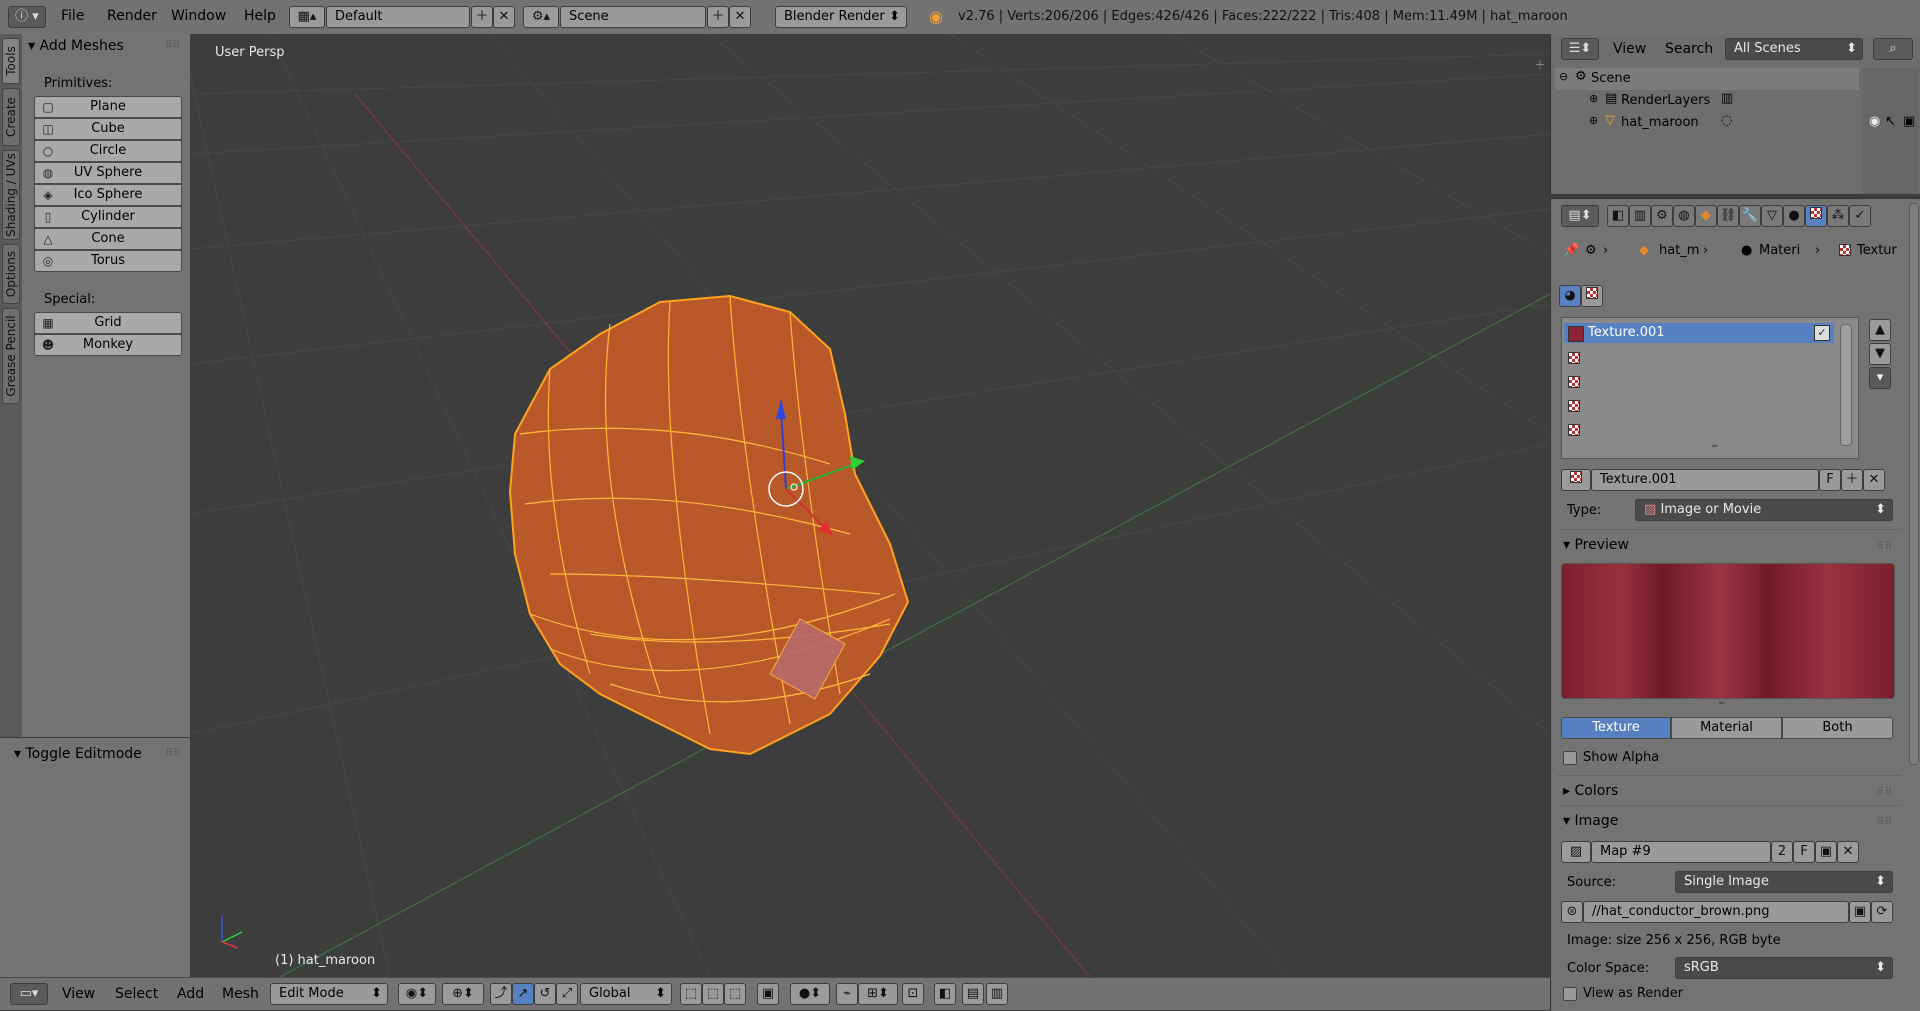 The height and width of the screenshot is (1011, 1920). I want to click on editor-type-properties-icon: ▤⬍, so click(1580, 216).